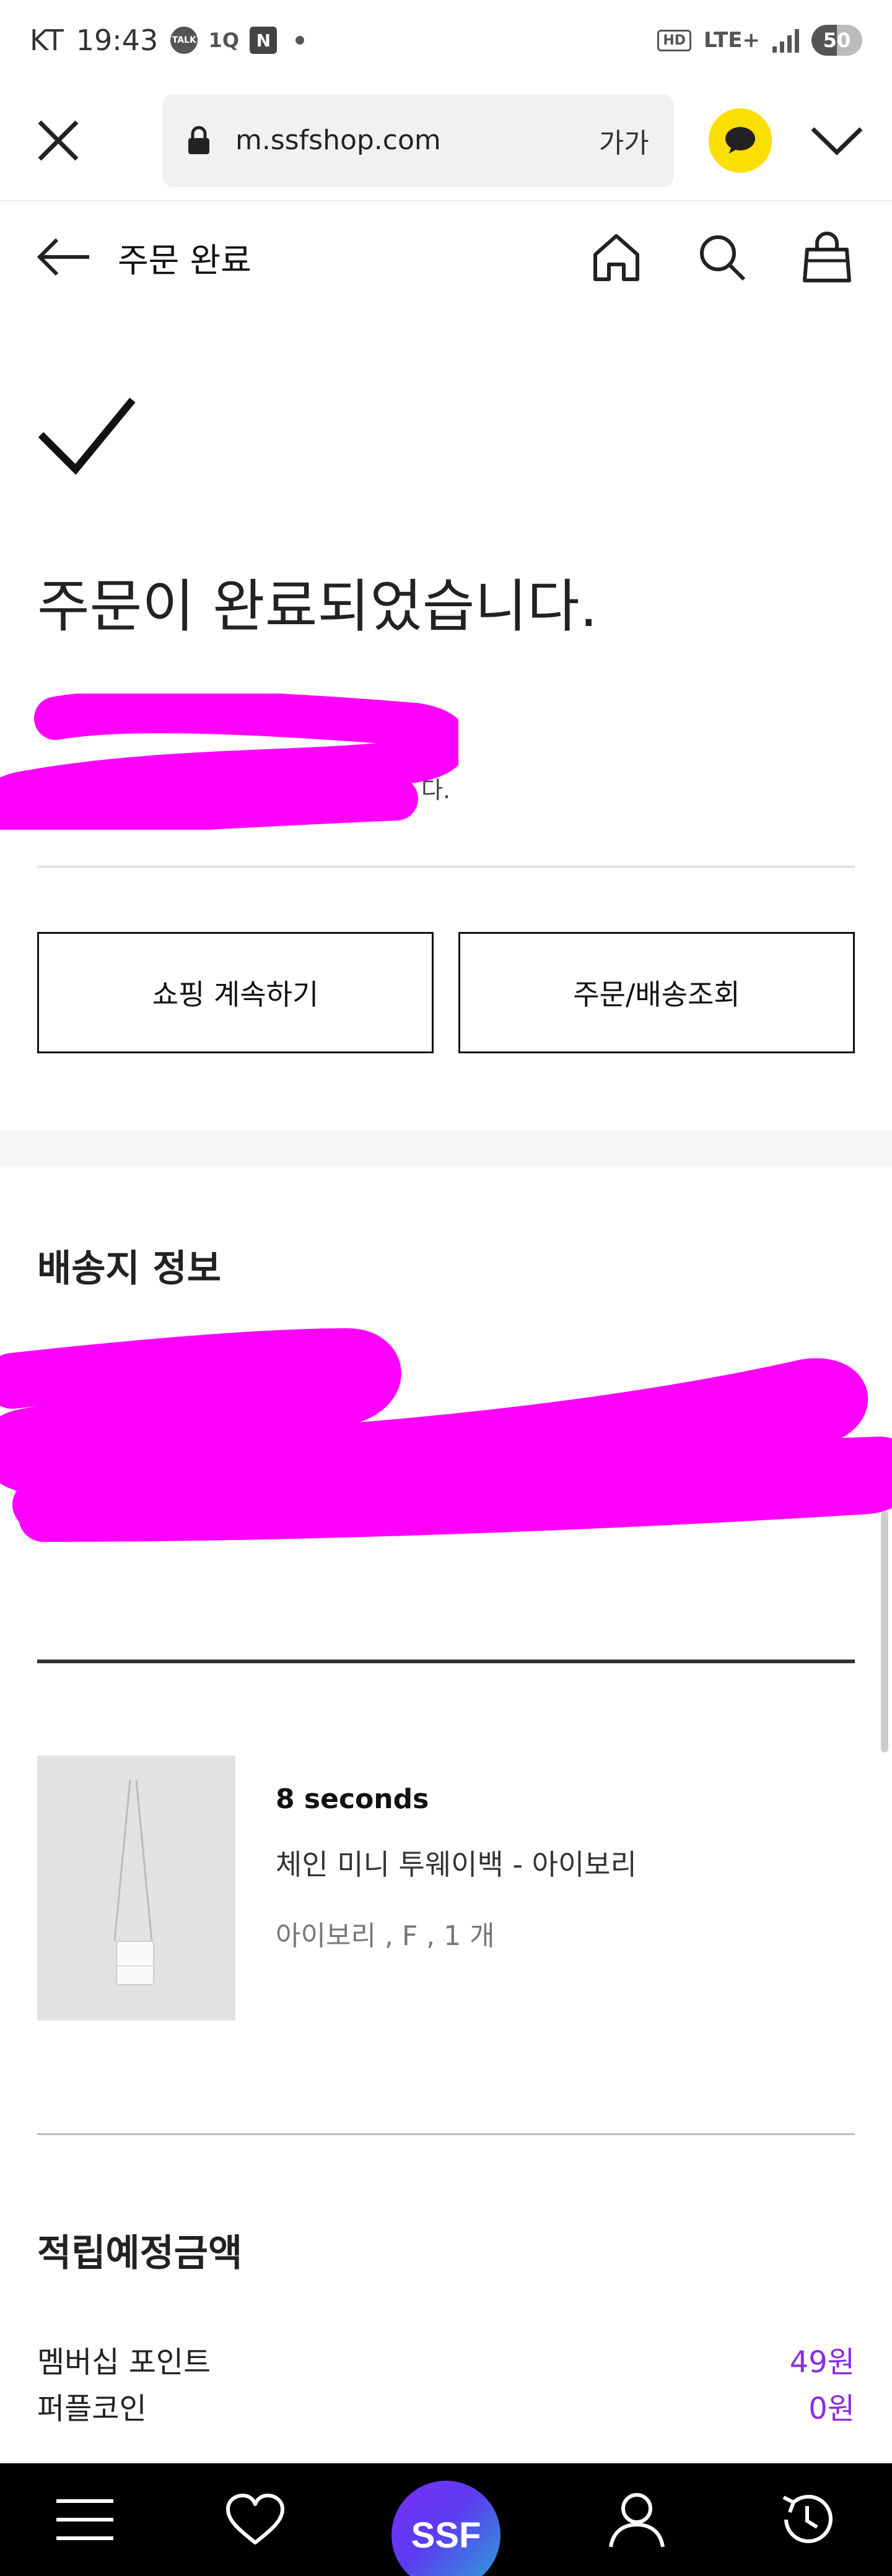 This screenshot has width=892, height=2576. I want to click on menu-button, so click(85, 2520).